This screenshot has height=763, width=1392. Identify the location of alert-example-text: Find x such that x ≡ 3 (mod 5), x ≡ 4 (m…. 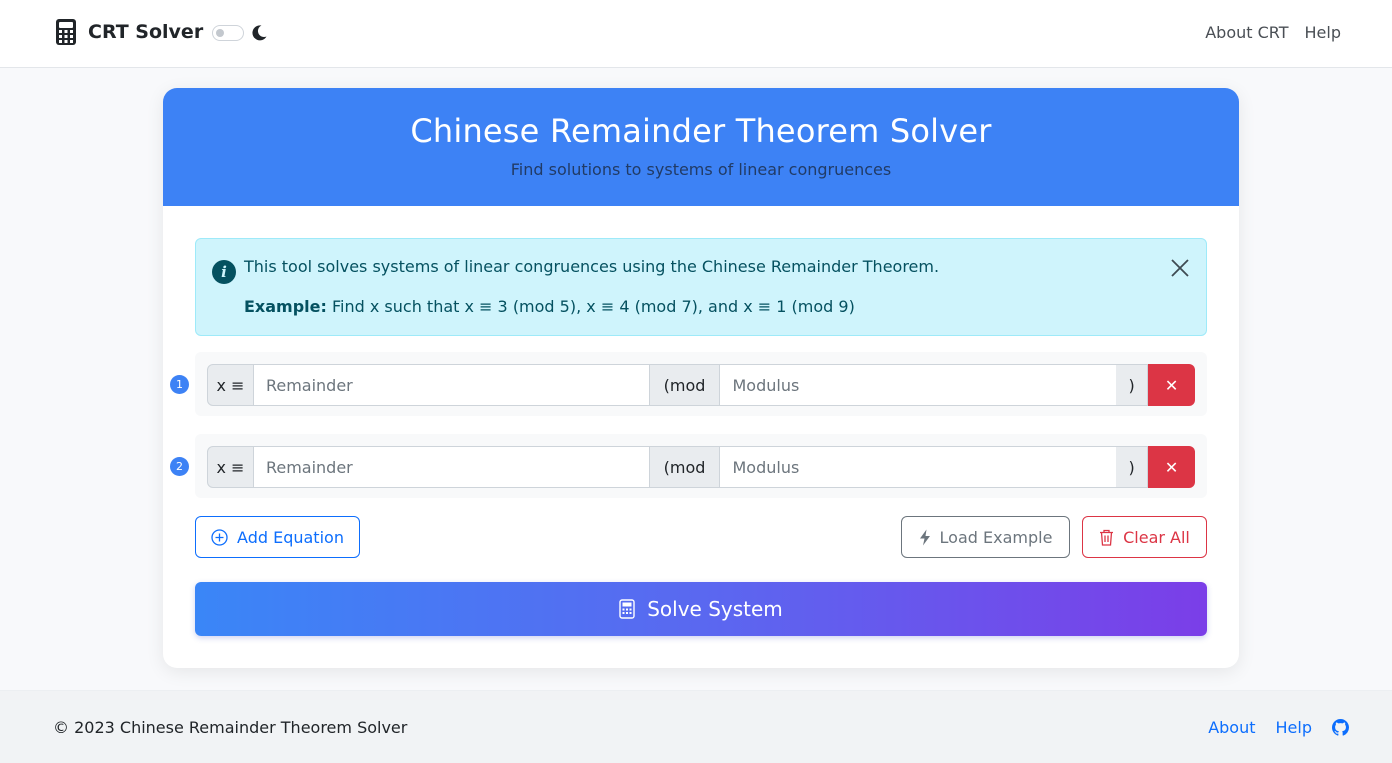
(593, 306).